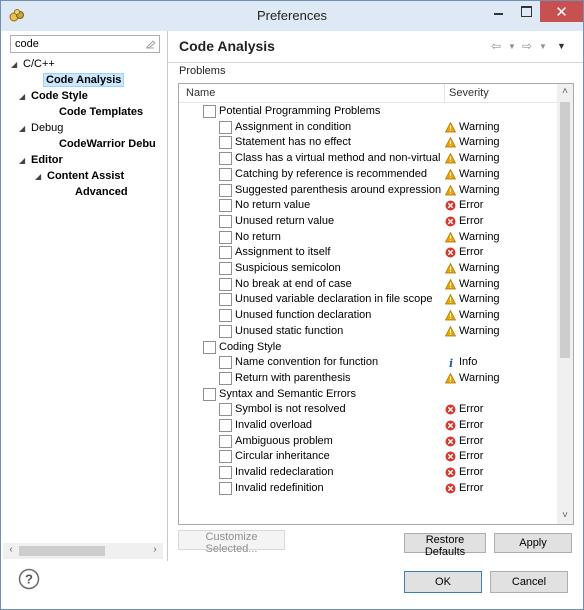  What do you see at coordinates (469, 93) in the screenshot?
I see `column-header-severity: Severity` at bounding box center [469, 93].